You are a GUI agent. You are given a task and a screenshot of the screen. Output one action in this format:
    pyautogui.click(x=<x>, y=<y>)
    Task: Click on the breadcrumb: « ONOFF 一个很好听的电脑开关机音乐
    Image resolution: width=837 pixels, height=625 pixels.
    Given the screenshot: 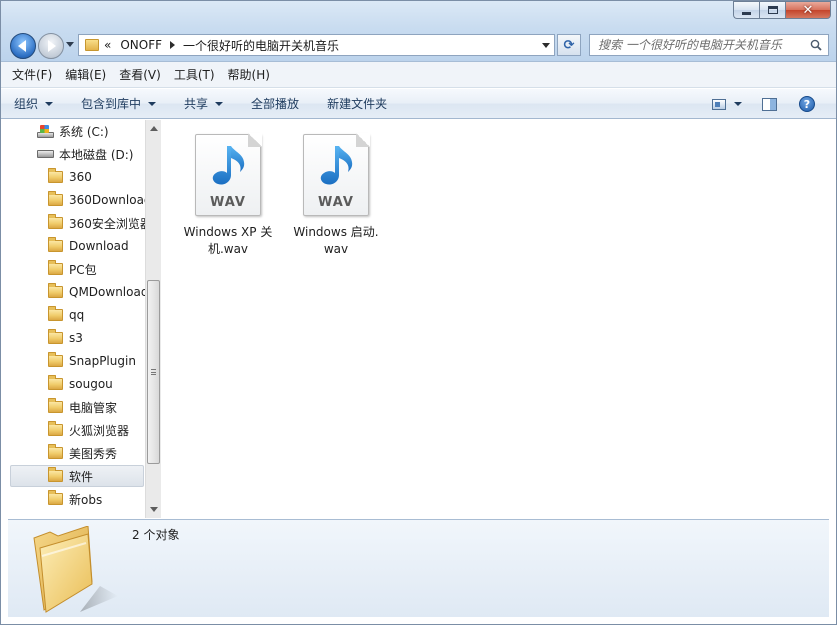 What is the action you would take?
    pyautogui.click(x=221, y=45)
    